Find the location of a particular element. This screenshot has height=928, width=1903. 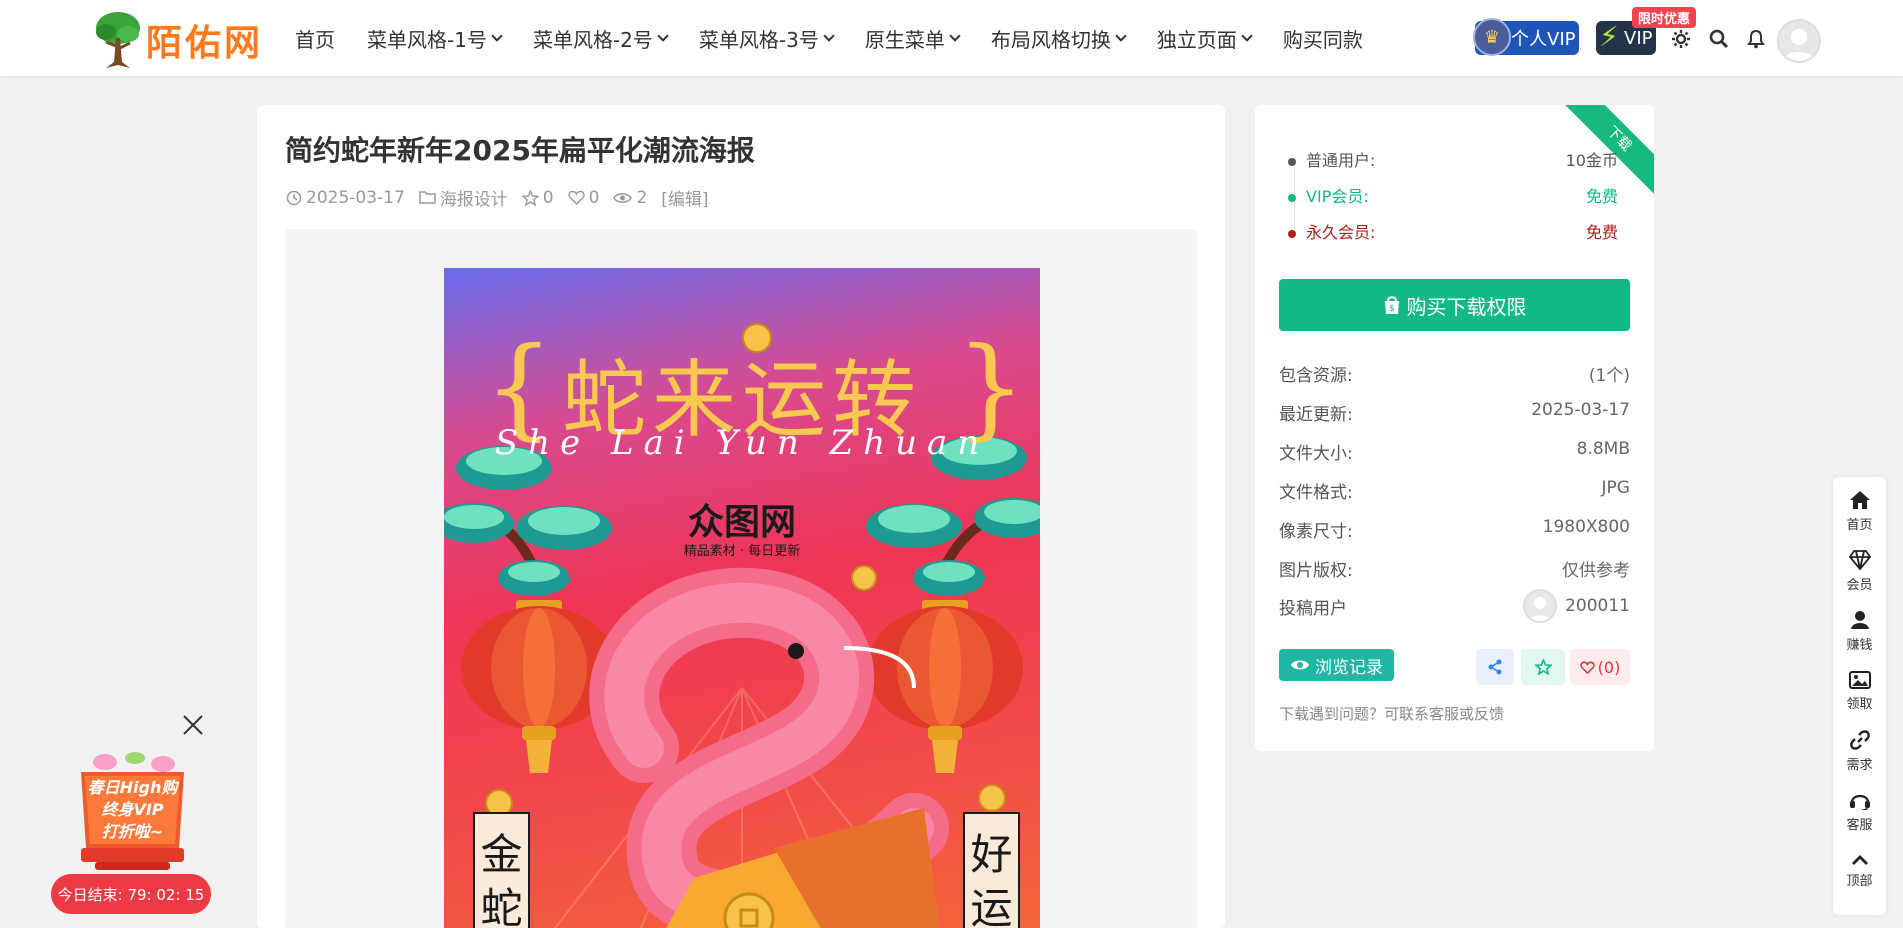

float-home-button: 首页 is located at coordinates (1859, 511).